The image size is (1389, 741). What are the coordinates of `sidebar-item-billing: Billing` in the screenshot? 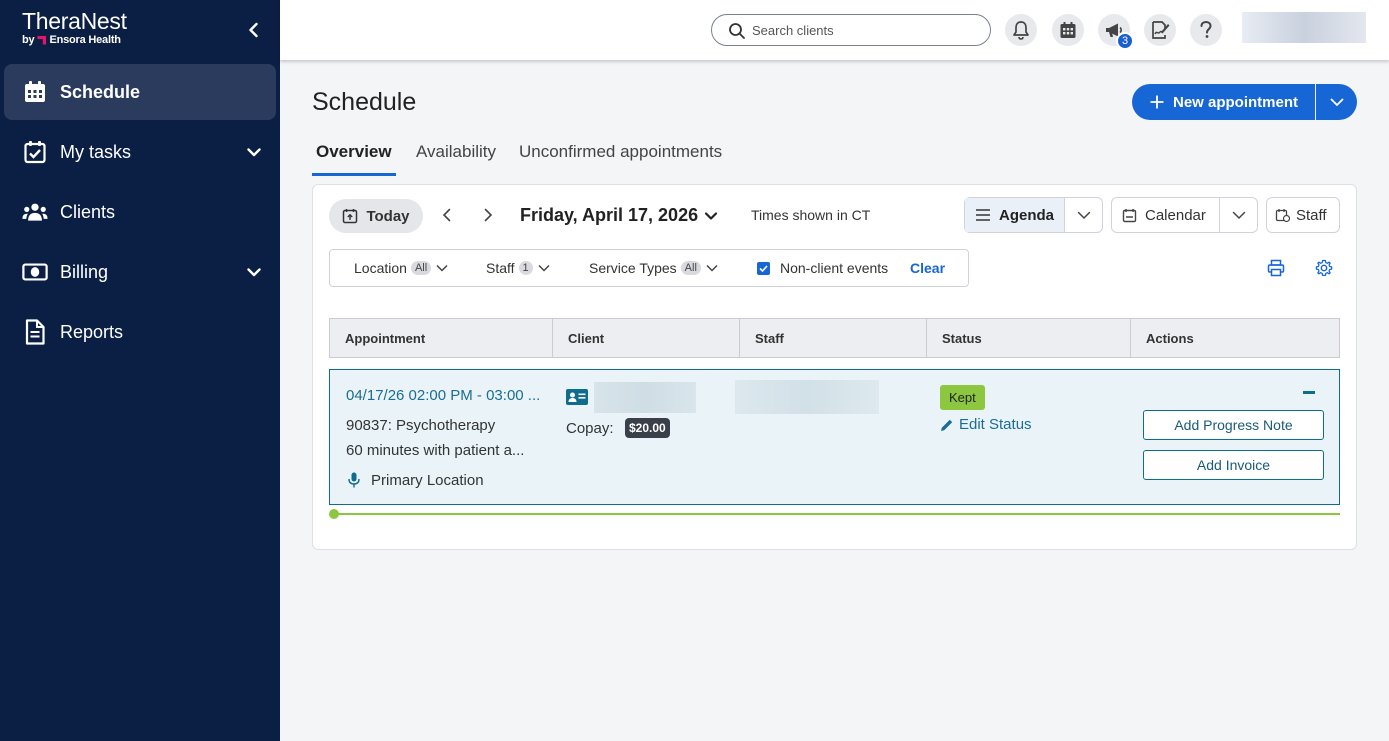 It's located at (140, 272).